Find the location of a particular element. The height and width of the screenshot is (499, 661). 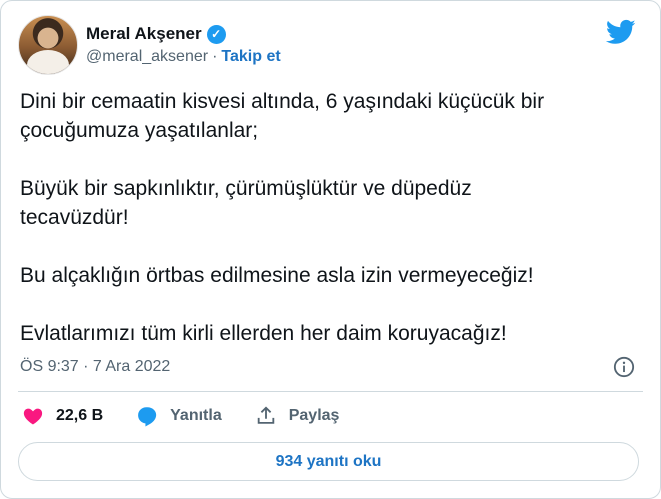

heart-icon is located at coordinates (33, 416).